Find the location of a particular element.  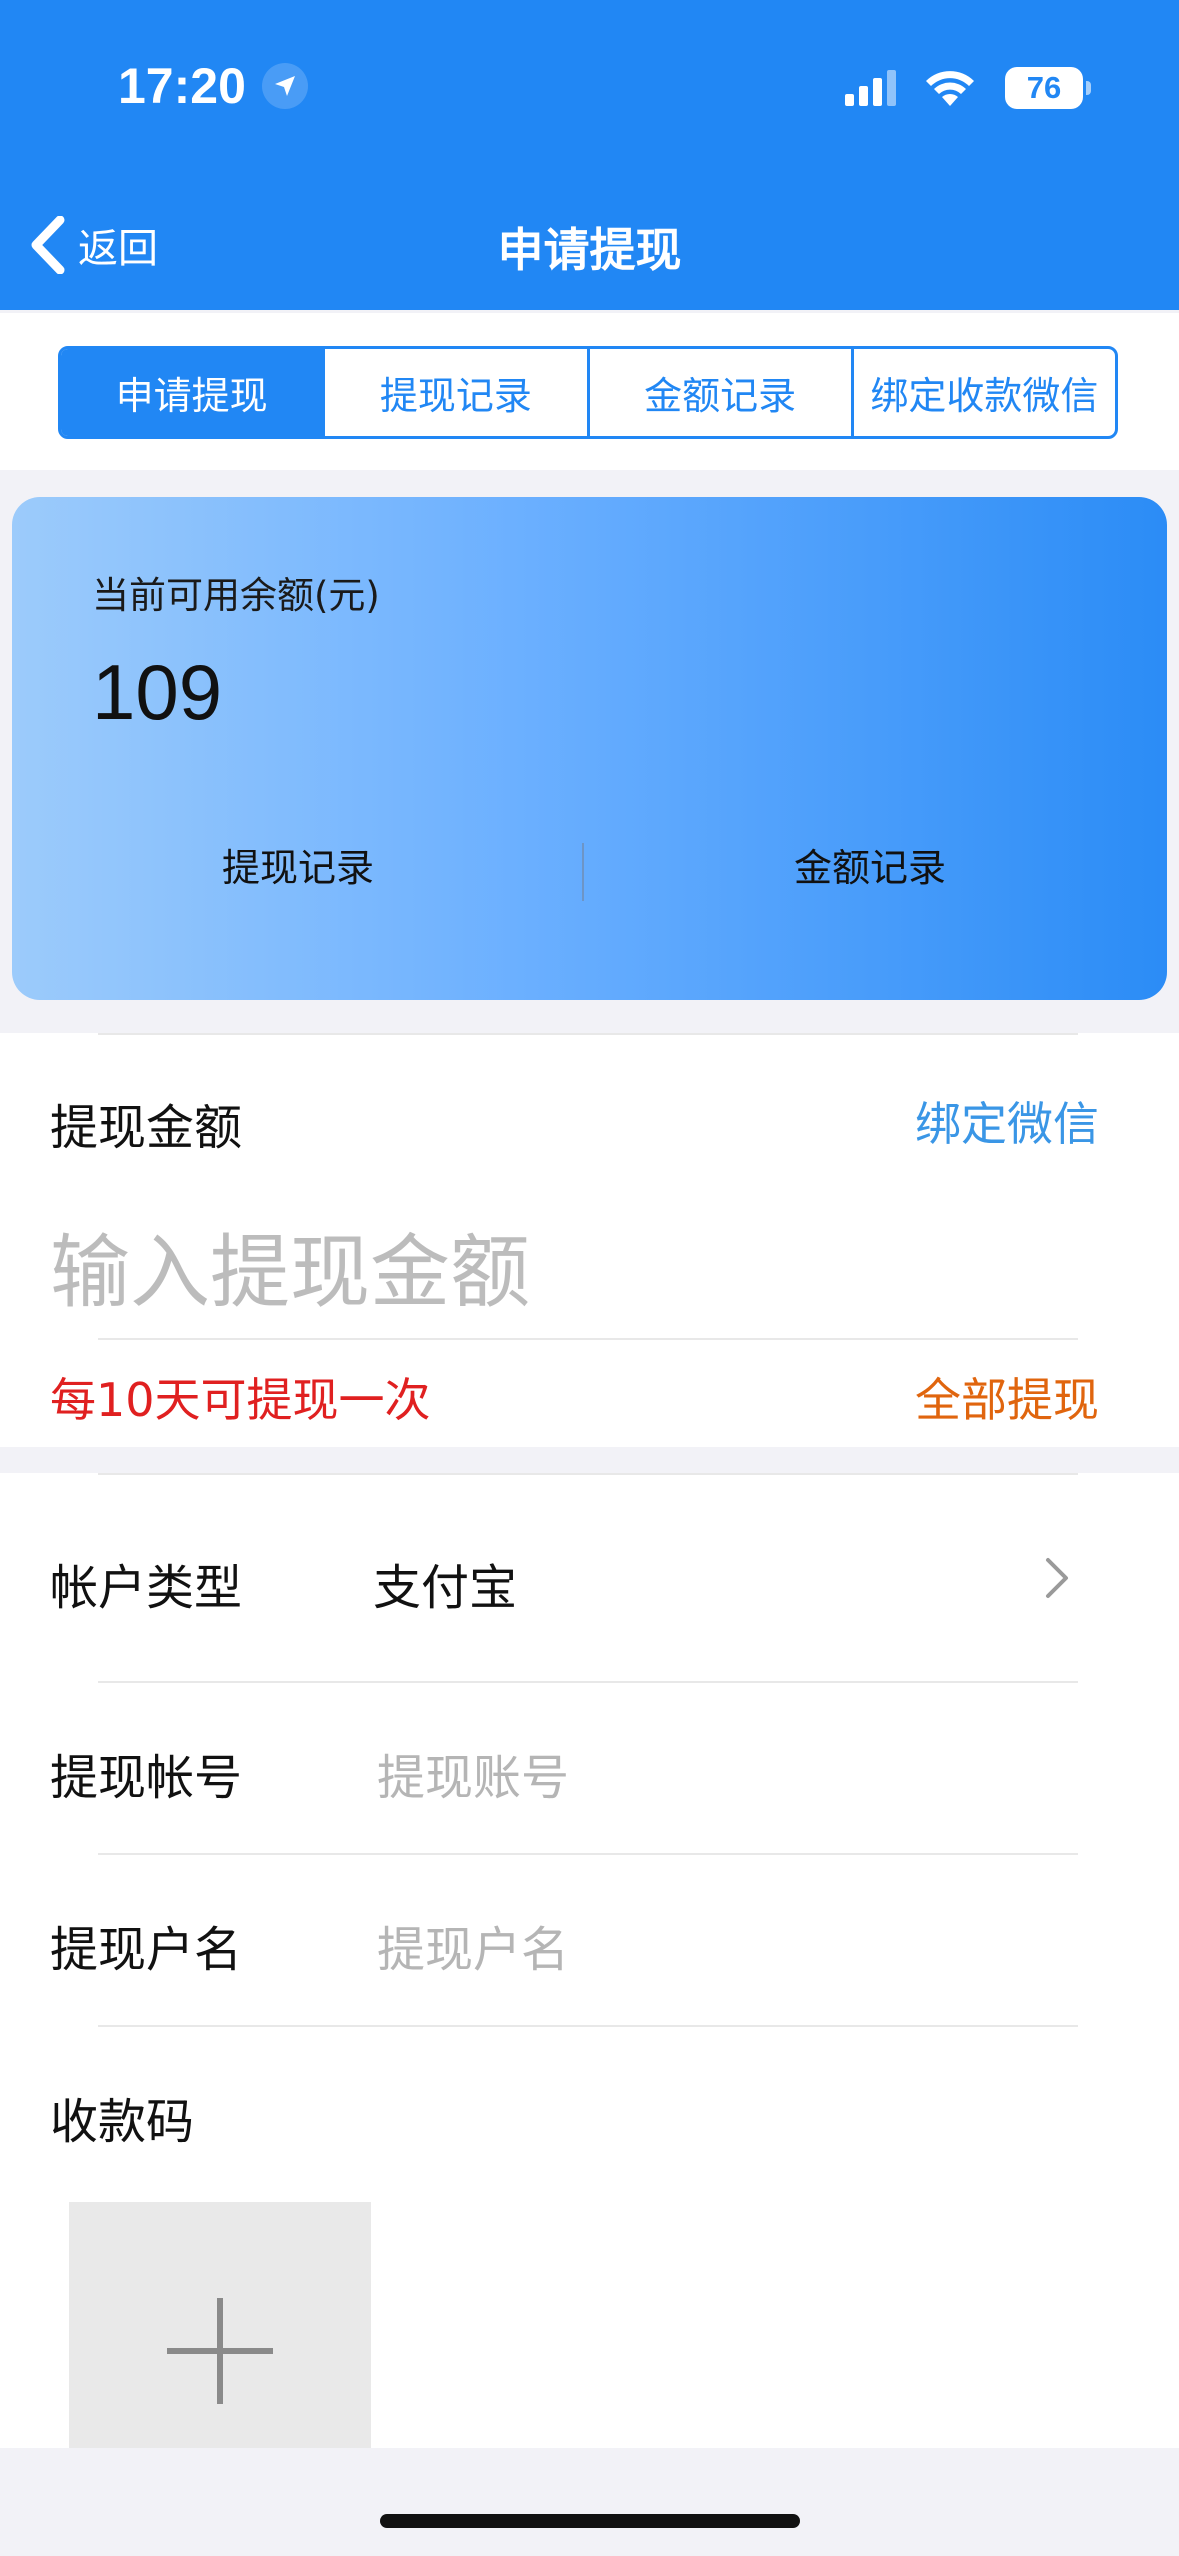

signal-icon is located at coordinates (870, 88).